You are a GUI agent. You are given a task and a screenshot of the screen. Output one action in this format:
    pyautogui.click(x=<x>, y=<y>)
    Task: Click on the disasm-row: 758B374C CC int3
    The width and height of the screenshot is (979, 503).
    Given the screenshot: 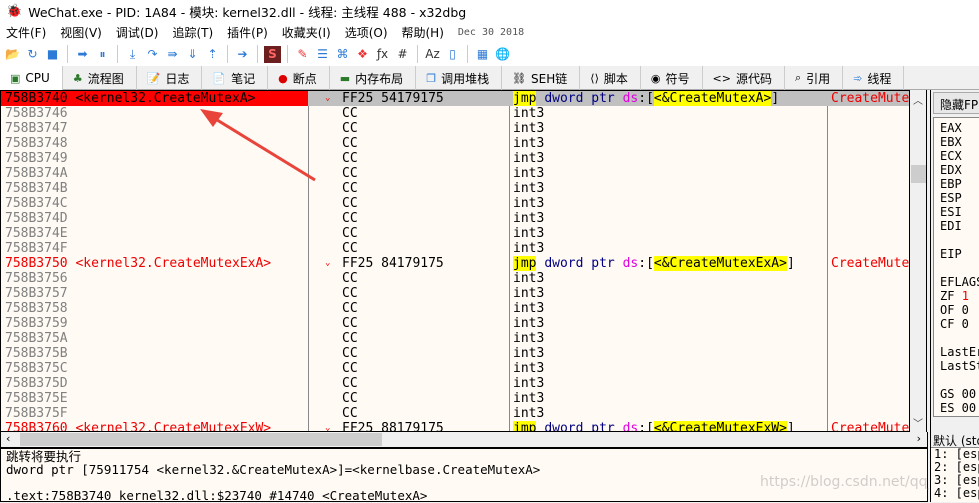 What is the action you would take?
    pyautogui.click(x=455, y=203)
    